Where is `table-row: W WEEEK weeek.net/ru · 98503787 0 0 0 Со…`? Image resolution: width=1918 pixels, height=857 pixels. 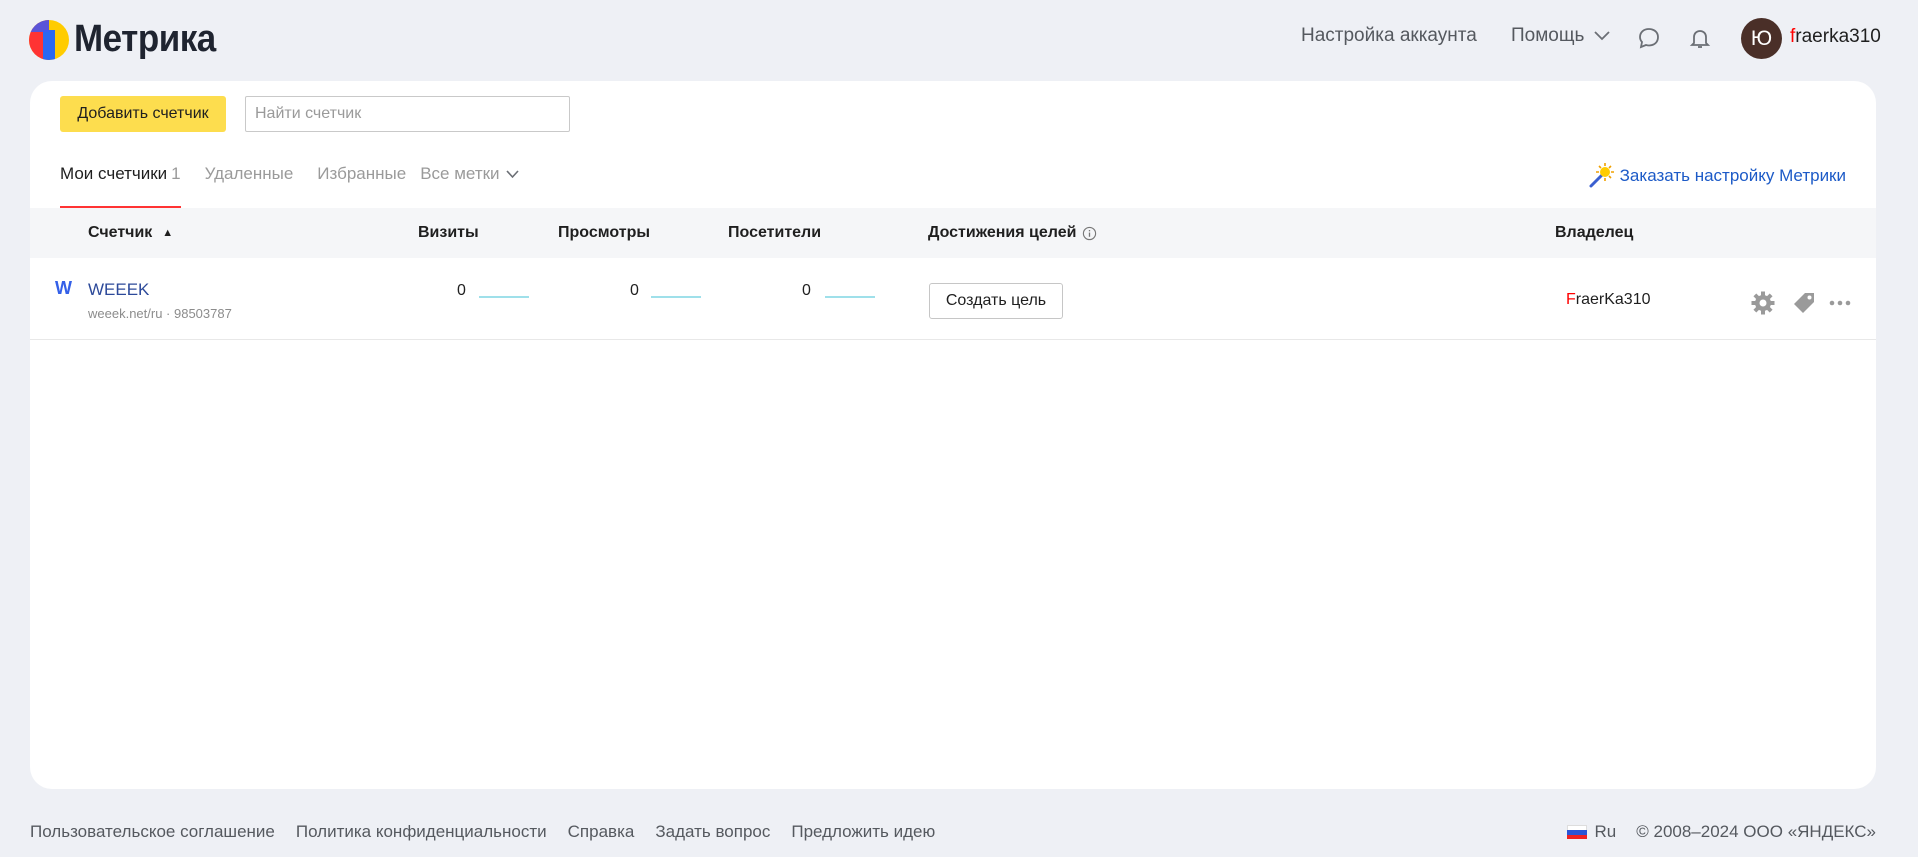 table-row: W WEEEK weeek.net/ru · 98503787 0 0 0 Со… is located at coordinates (953, 299).